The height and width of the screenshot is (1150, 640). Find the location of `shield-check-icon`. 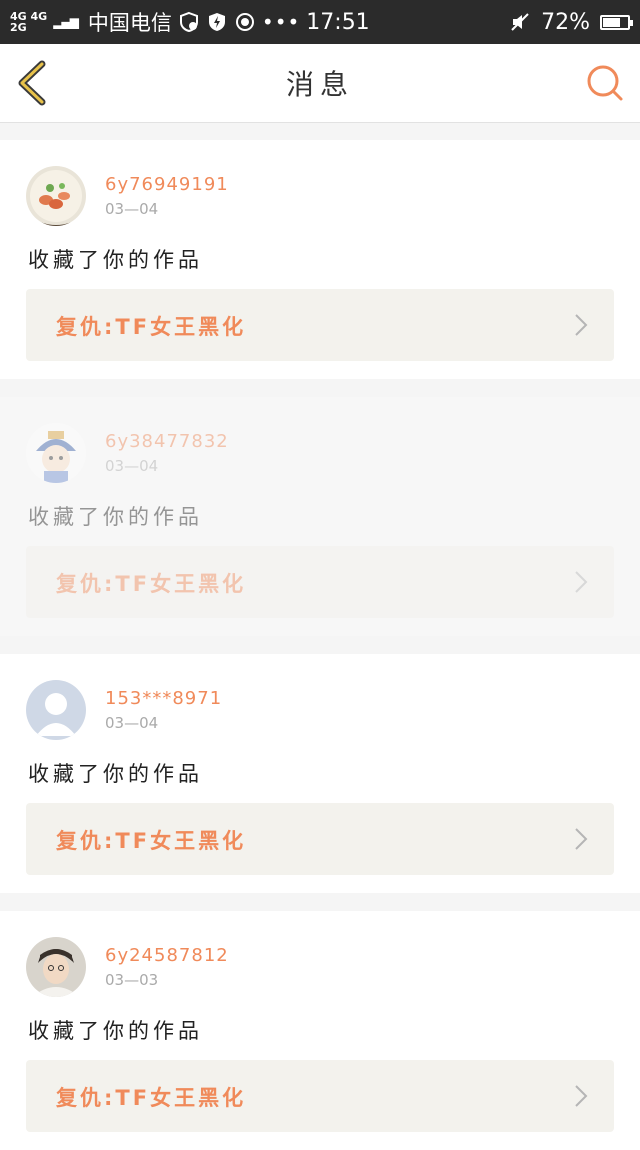

shield-check-icon is located at coordinates (188, 22).